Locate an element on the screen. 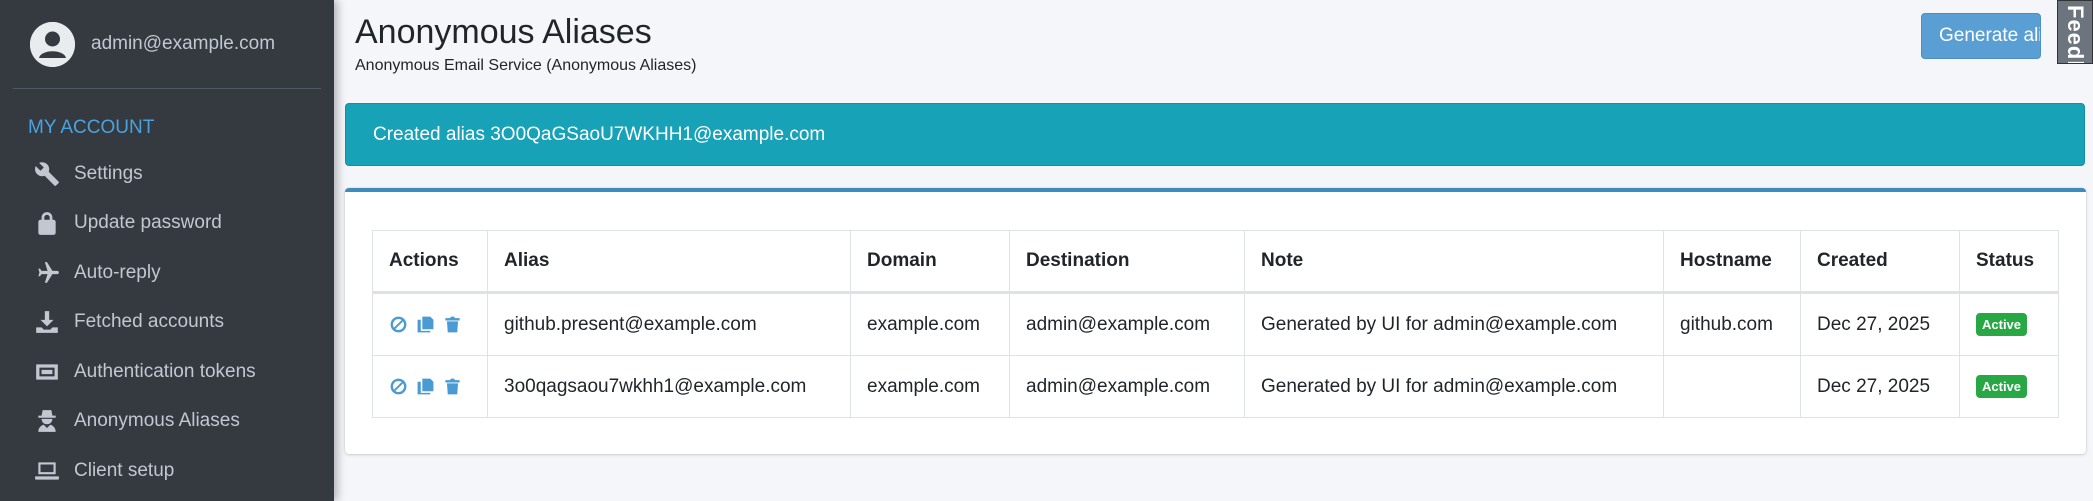 Image resolution: width=2093 pixels, height=501 pixels. avatar is located at coordinates (52, 44).